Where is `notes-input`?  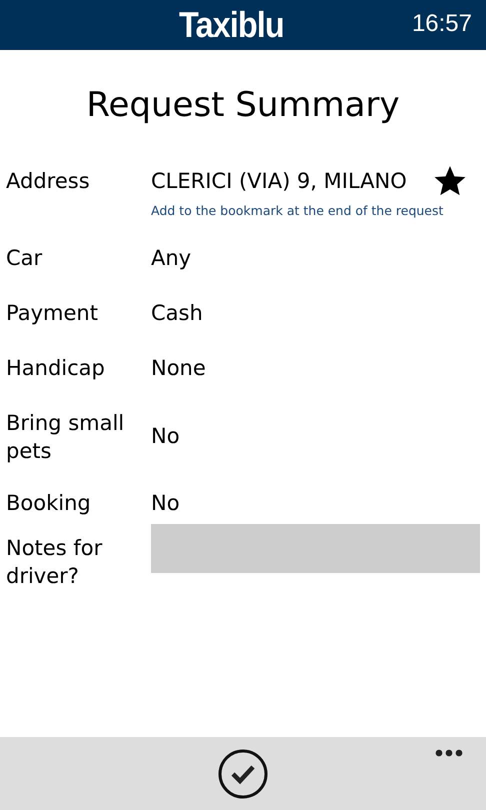
notes-input is located at coordinates (315, 548).